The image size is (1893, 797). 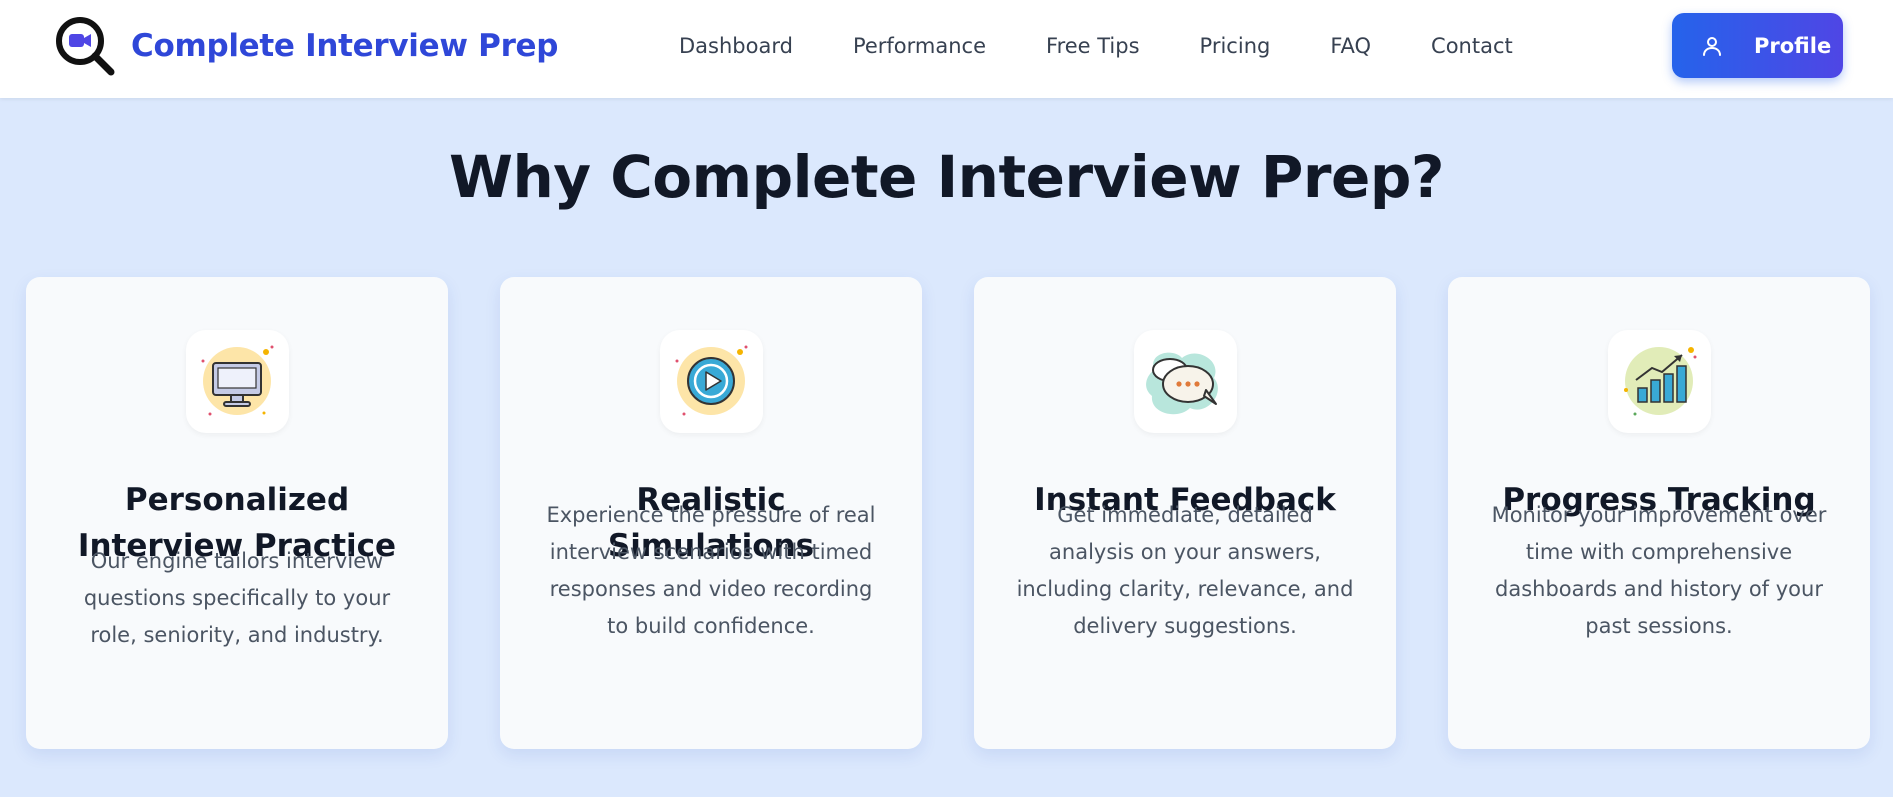 What do you see at coordinates (919, 46) in the screenshot?
I see `nav-link-performance: Performance` at bounding box center [919, 46].